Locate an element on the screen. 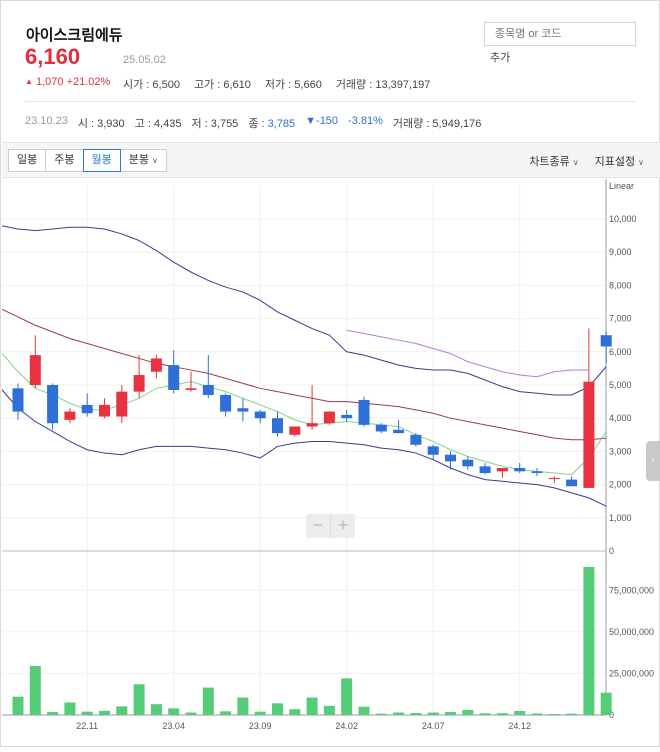 The width and height of the screenshot is (660, 752). hover-close-value: 3,785 is located at coordinates (281, 124).